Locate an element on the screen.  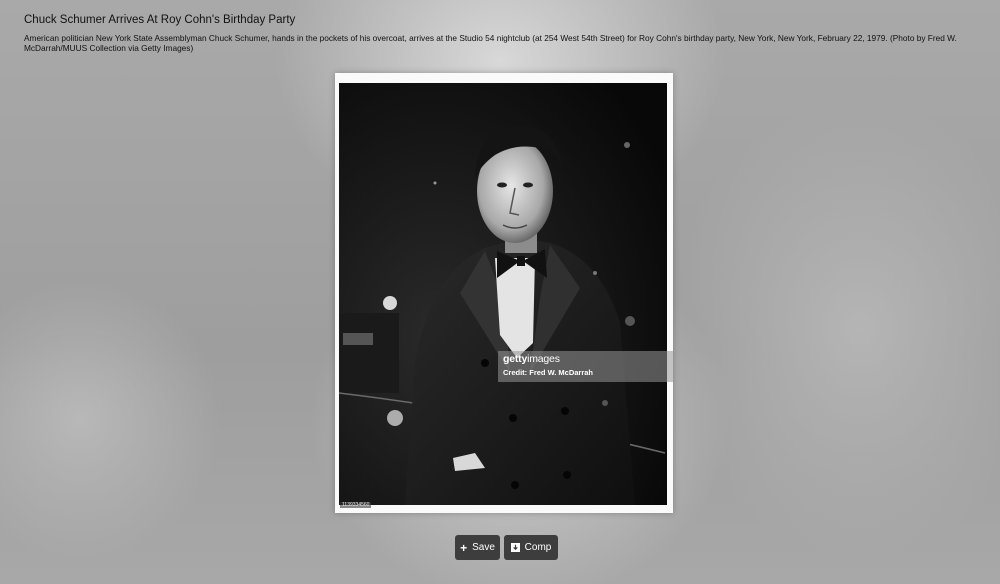
save-button: + Save is located at coordinates (477, 547).